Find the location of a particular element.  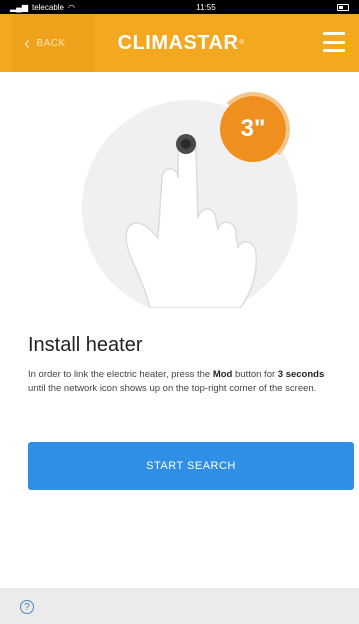

timer-value: 3" is located at coordinates (253, 128).